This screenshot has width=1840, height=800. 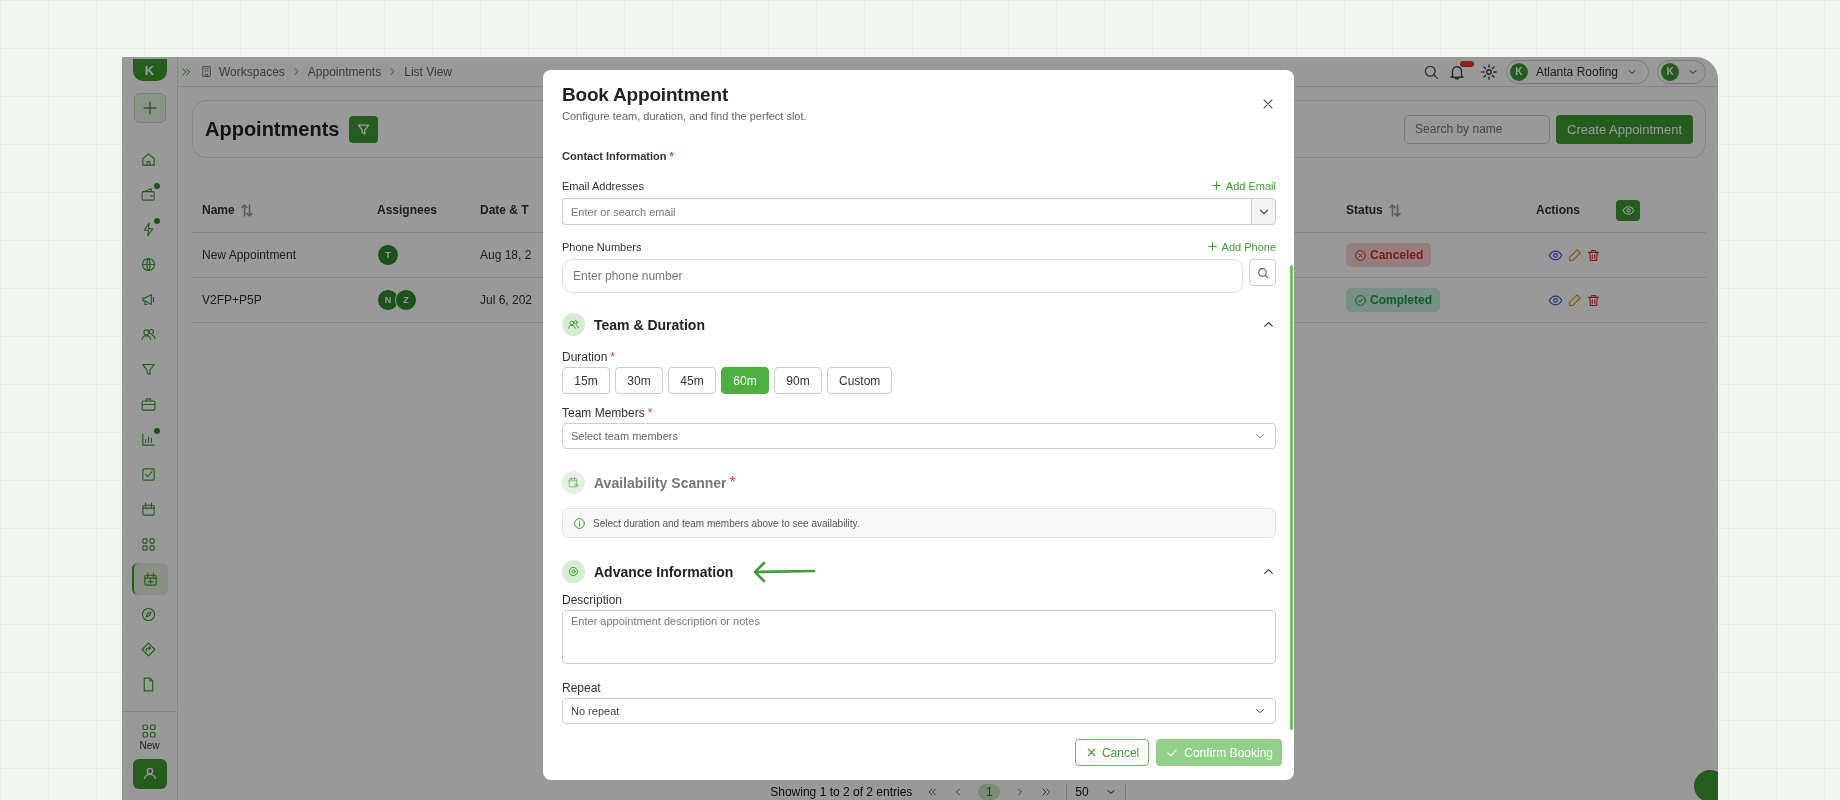 What do you see at coordinates (784, 571) in the screenshot?
I see `annotation-arrow` at bounding box center [784, 571].